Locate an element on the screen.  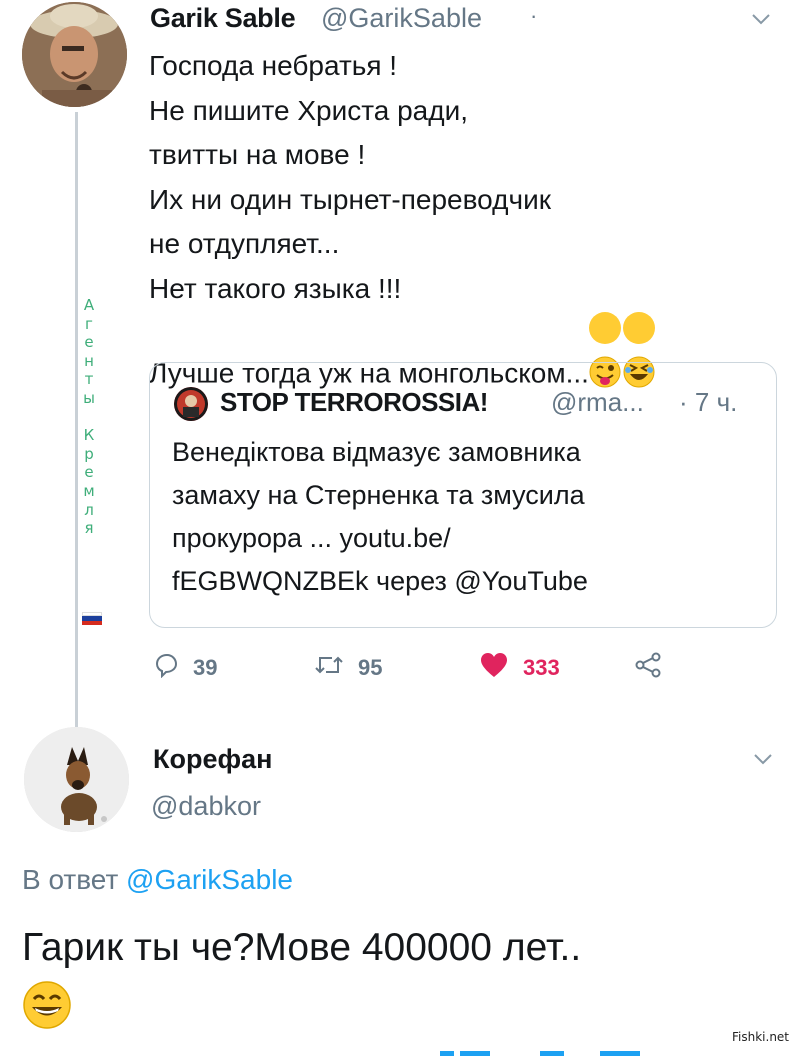
share-button is located at coordinates (648, 668).